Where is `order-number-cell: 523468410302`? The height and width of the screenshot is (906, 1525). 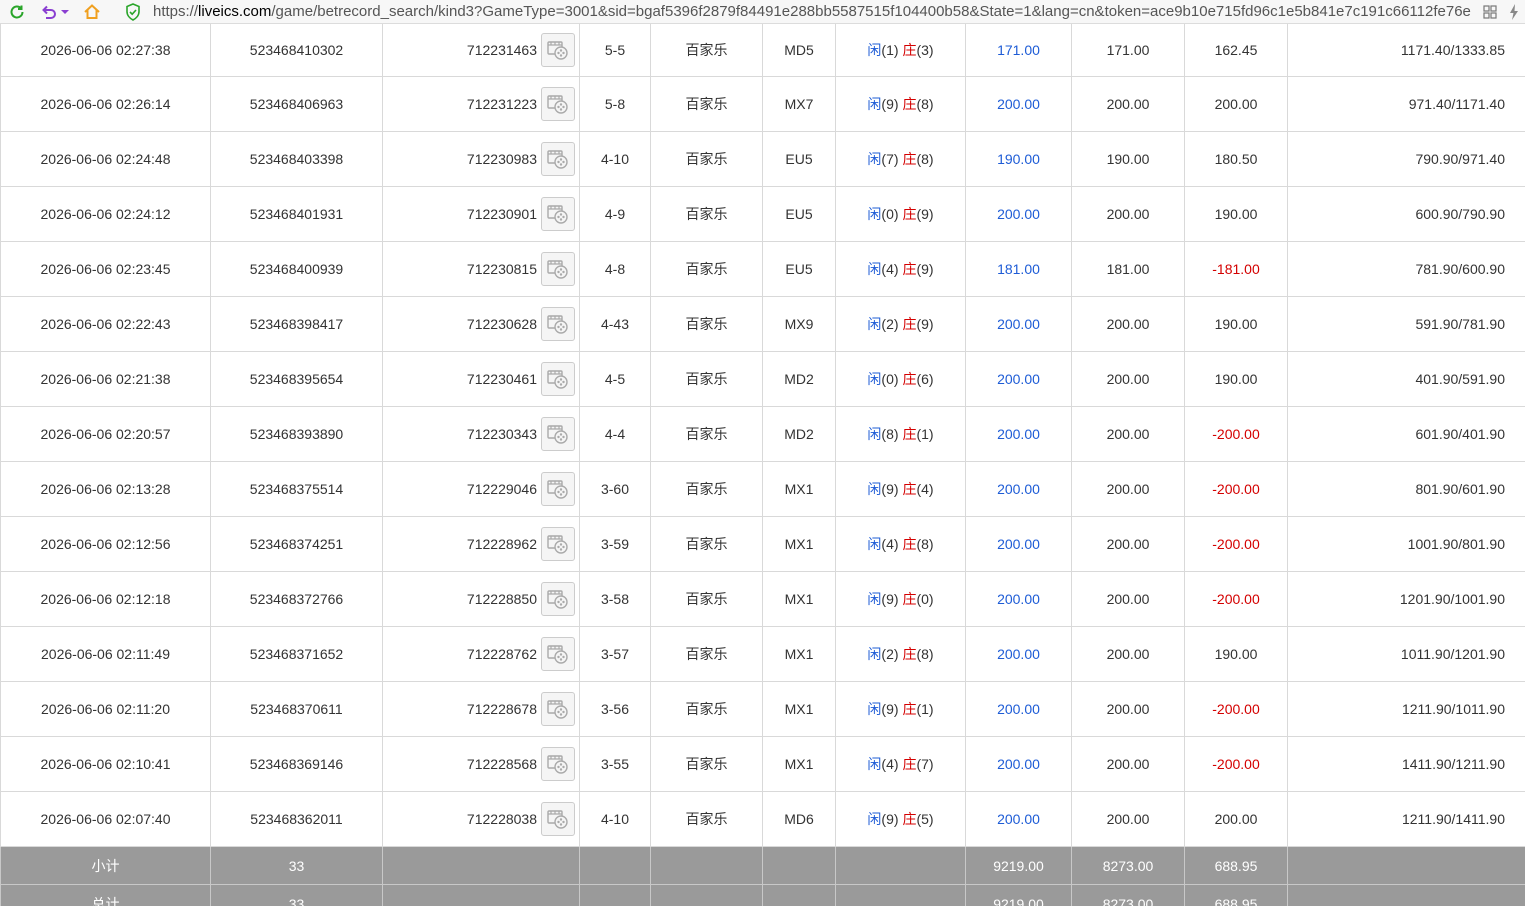
order-number-cell: 523468410302 is located at coordinates (296, 50).